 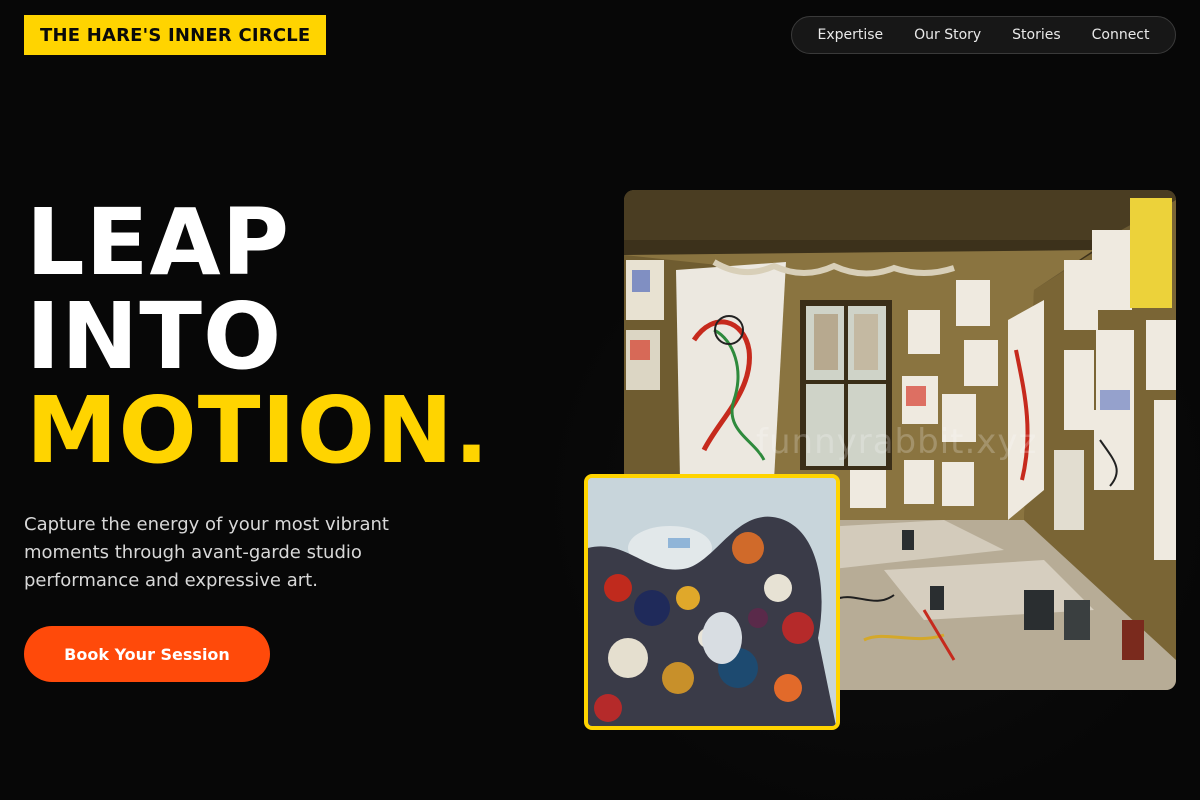 What do you see at coordinates (1036, 35) in the screenshot?
I see `nav-link-stories: Stories` at bounding box center [1036, 35].